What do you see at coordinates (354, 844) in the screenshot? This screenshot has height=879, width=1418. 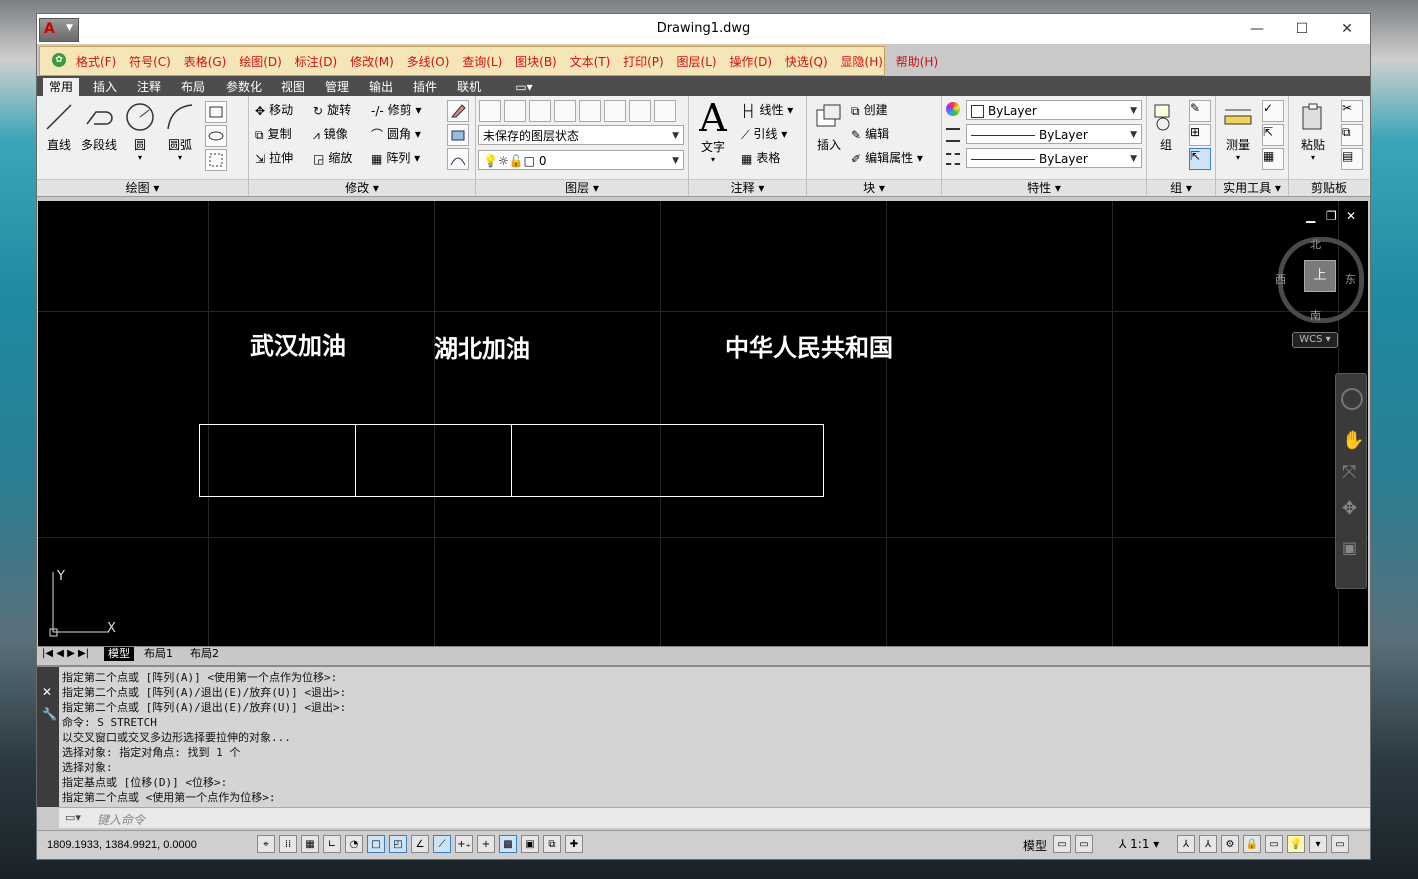 I see `polar-tracking-toggle: ◔` at bounding box center [354, 844].